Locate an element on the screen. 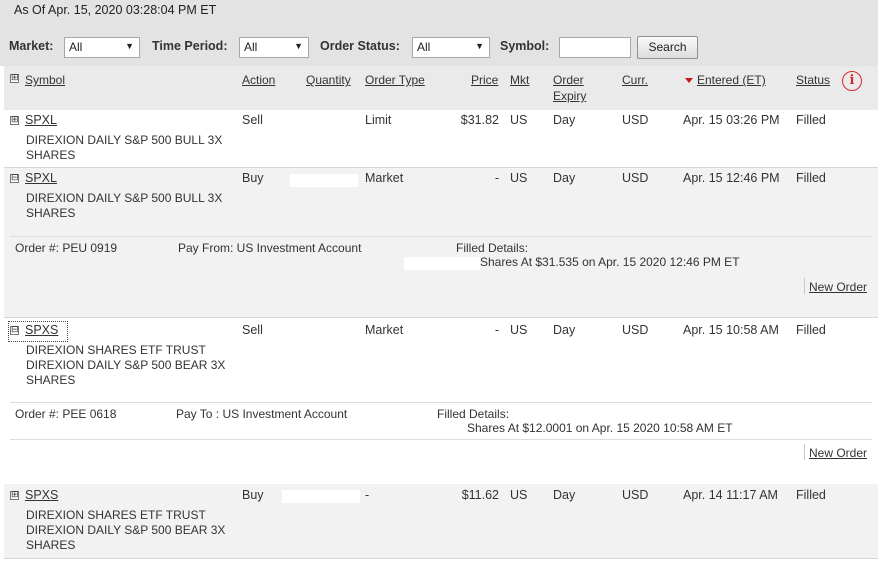 This screenshot has height=562, width=880. col-action: Action is located at coordinates (258, 80).